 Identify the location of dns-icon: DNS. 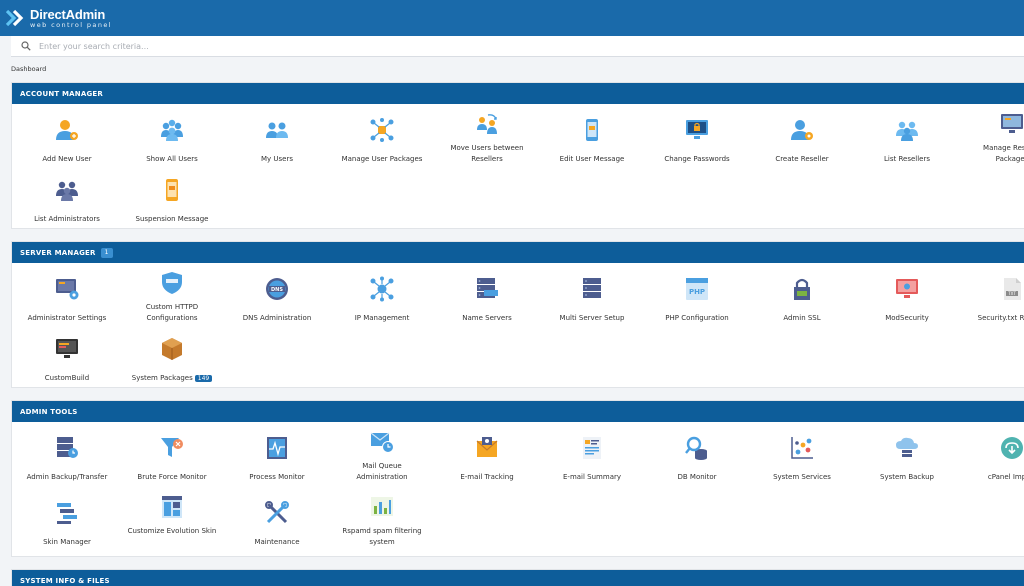
(277, 289).